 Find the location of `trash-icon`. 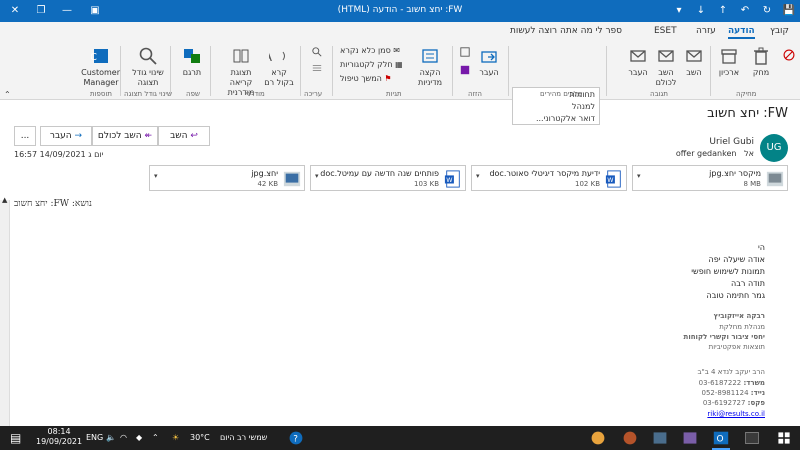

trash-icon is located at coordinates (761, 56).